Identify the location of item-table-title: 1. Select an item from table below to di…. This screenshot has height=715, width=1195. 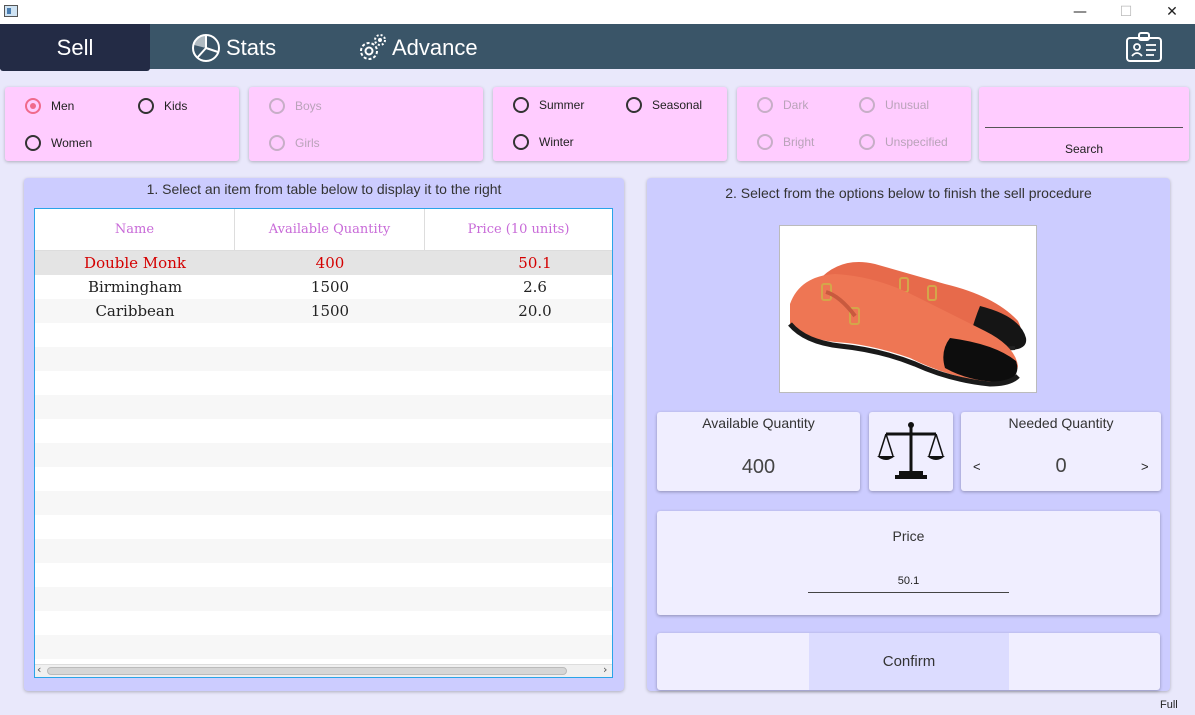
(324, 189).